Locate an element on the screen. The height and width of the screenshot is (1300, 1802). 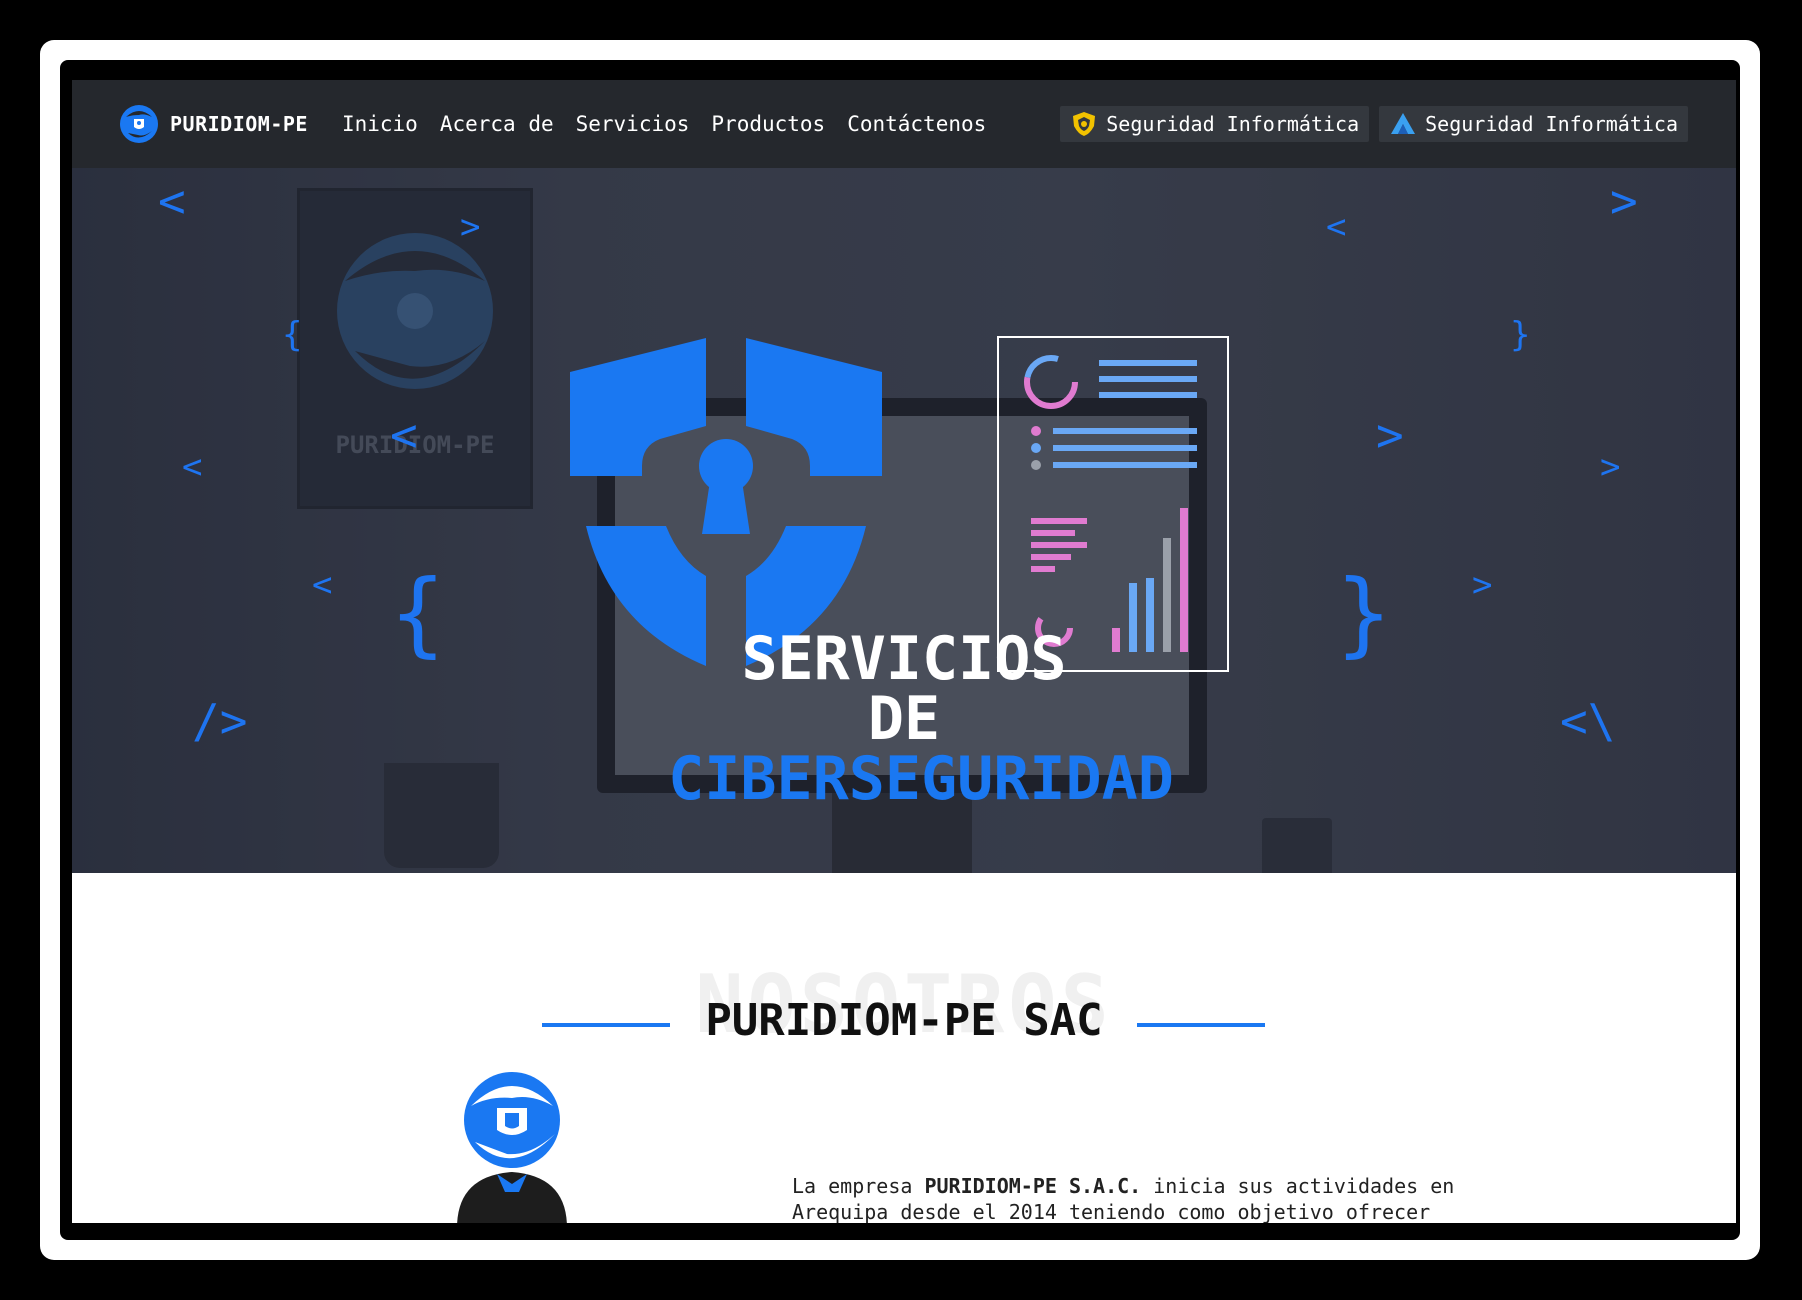
deco-lbrace-small: { is located at coordinates (292, 335).